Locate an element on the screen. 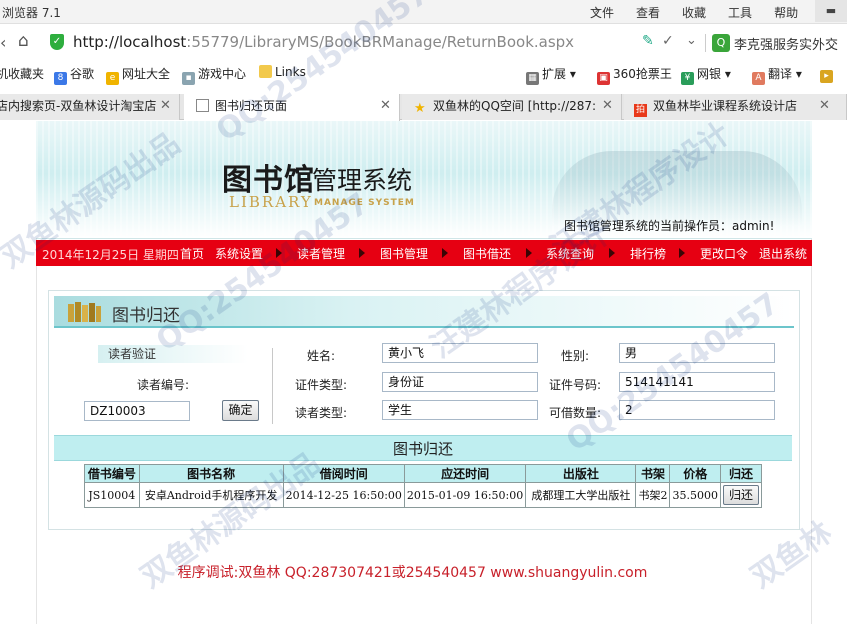  bookmark-favorites: 机收藏夹 is located at coordinates (22, 73).